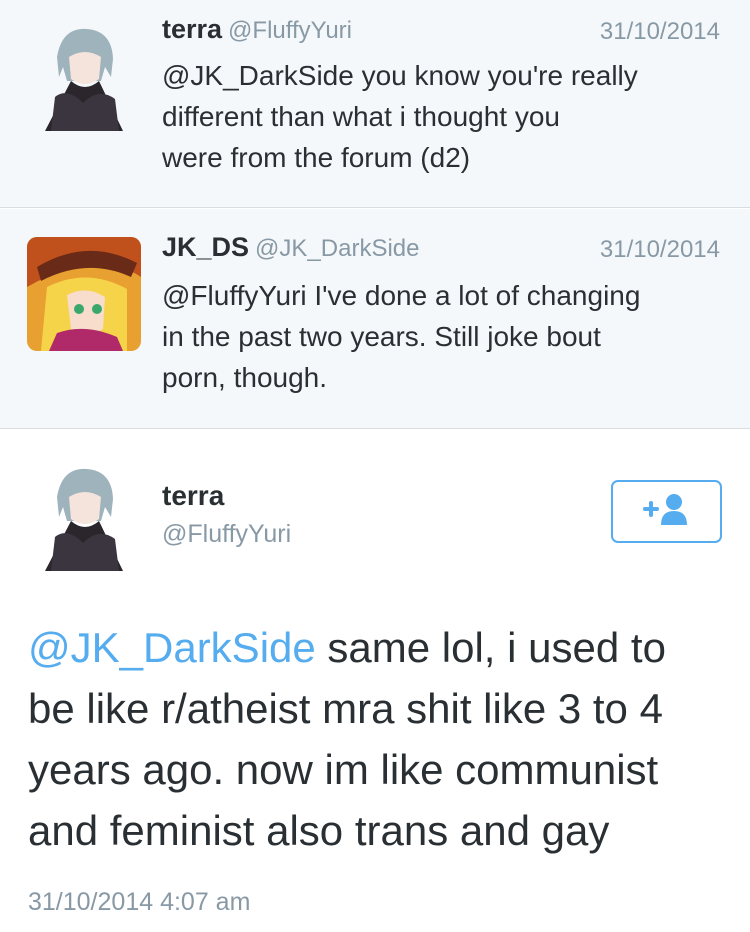 The width and height of the screenshot is (750, 932). I want to click on text-line: in the past two years. Still joke bout, so click(381, 336).